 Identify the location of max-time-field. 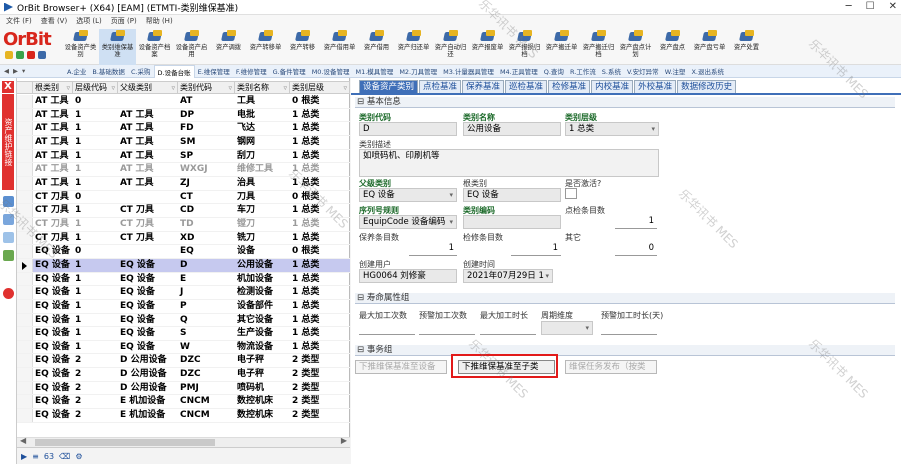
(508, 328).